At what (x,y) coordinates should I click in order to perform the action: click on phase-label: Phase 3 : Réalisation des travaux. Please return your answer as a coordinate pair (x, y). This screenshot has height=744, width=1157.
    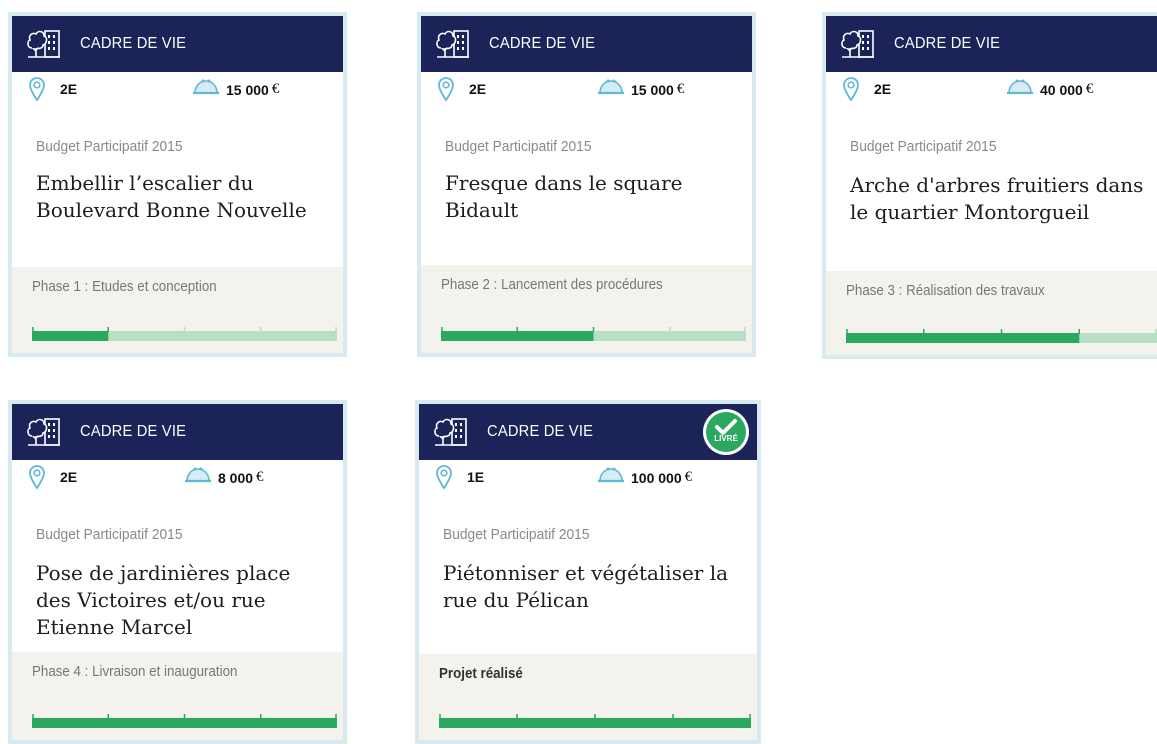
    Looking at the image, I should click on (945, 291).